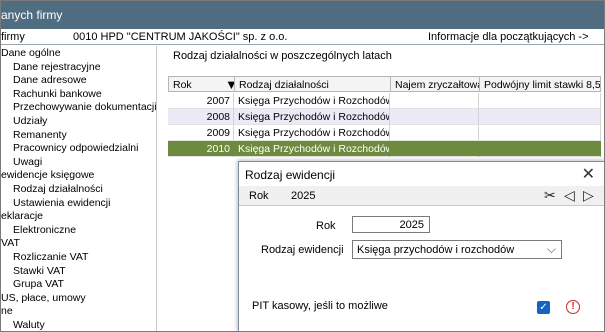 Image resolution: width=605 pixels, height=332 pixels. What do you see at coordinates (38, 285) in the screenshot?
I see `tree-item: Grupa VAT` at bounding box center [38, 285].